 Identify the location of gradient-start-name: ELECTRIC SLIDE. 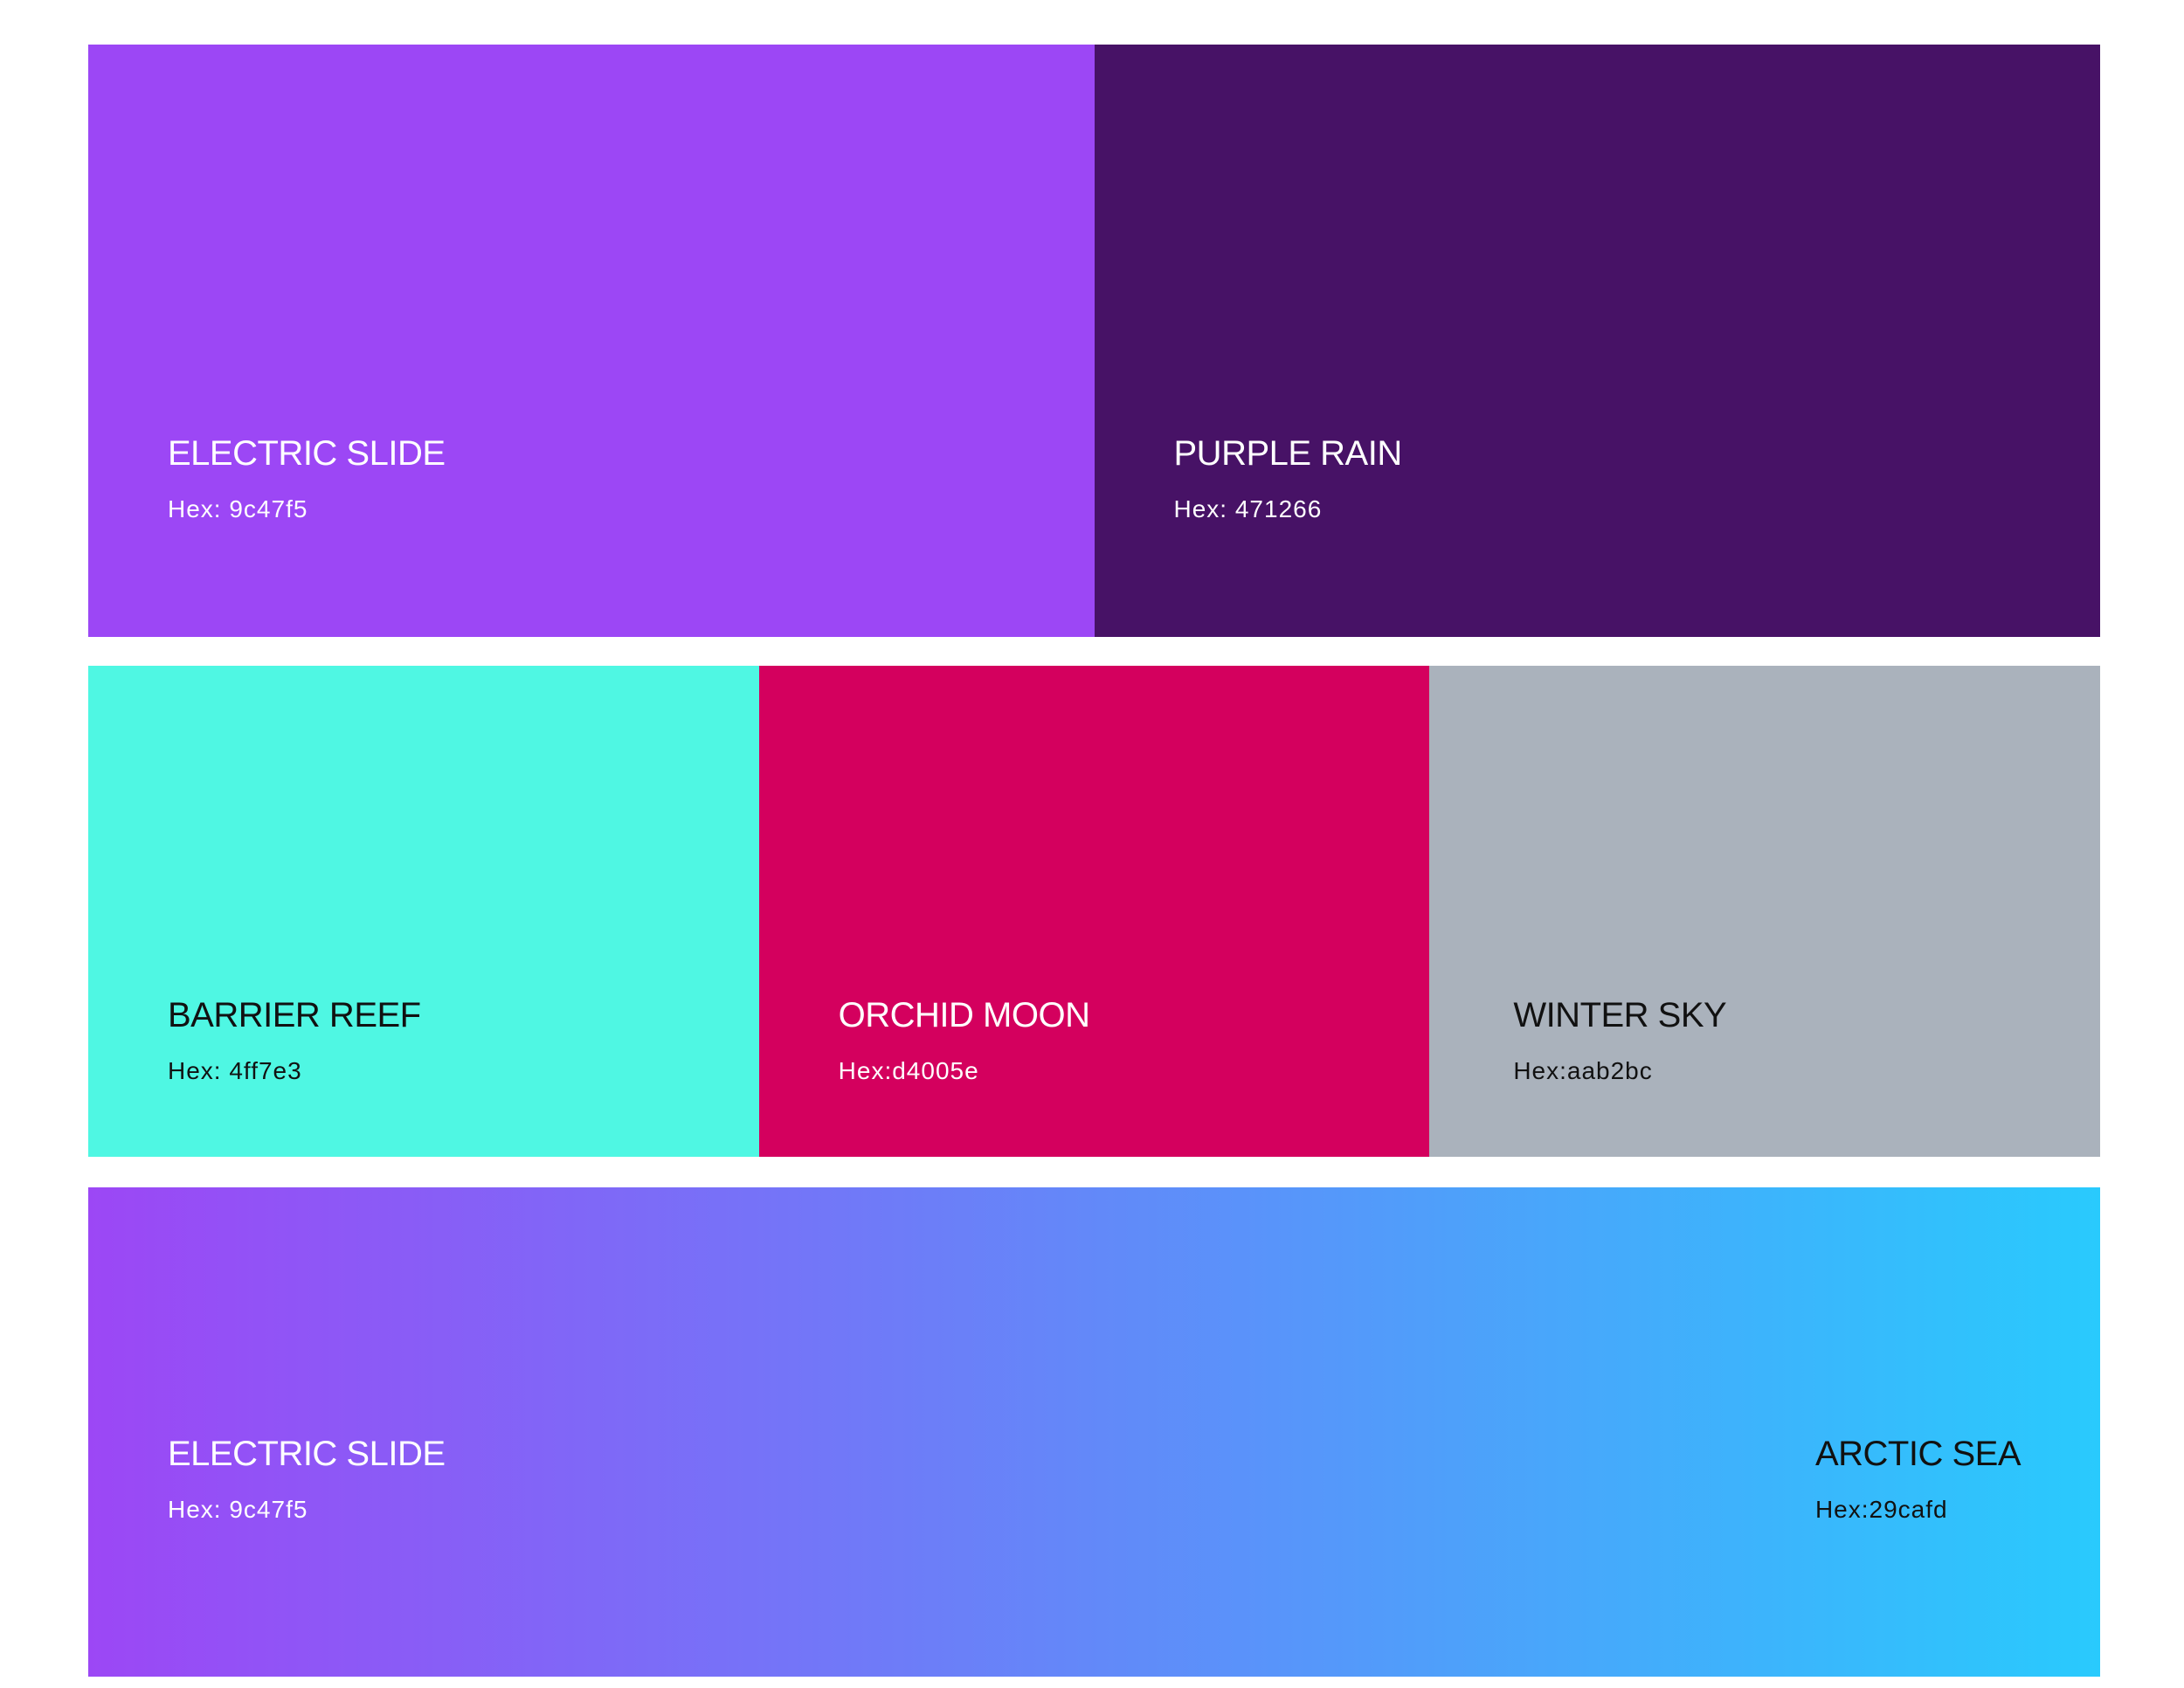
(307, 1454).